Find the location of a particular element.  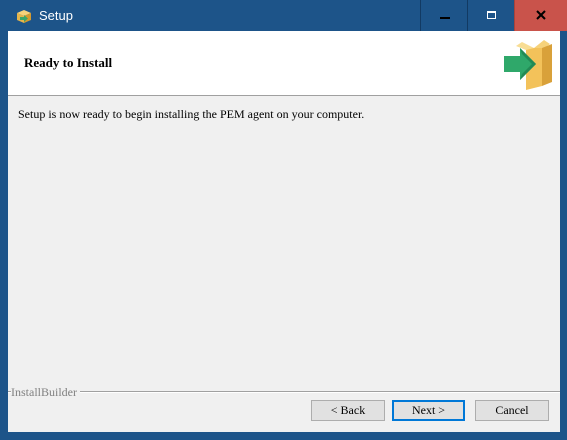

footer-divider is located at coordinates (284, 392).